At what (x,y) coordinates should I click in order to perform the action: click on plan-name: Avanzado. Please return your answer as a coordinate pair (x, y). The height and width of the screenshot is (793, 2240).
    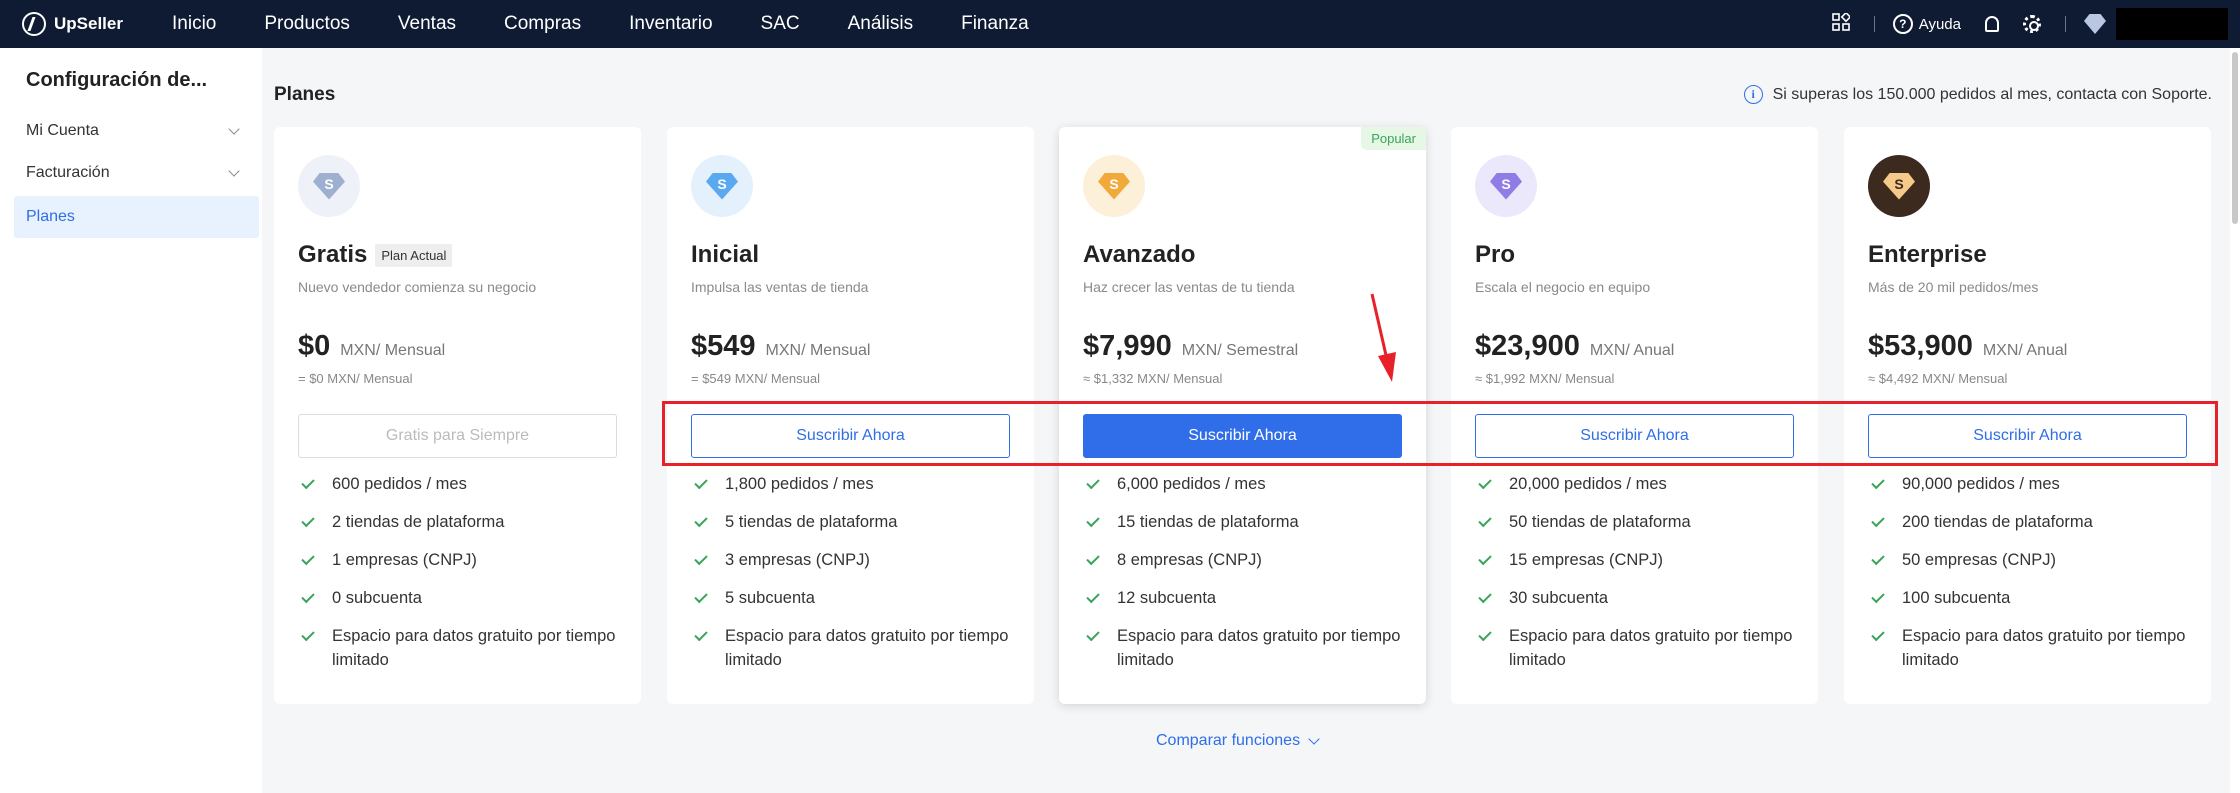
    Looking at the image, I should click on (1139, 255).